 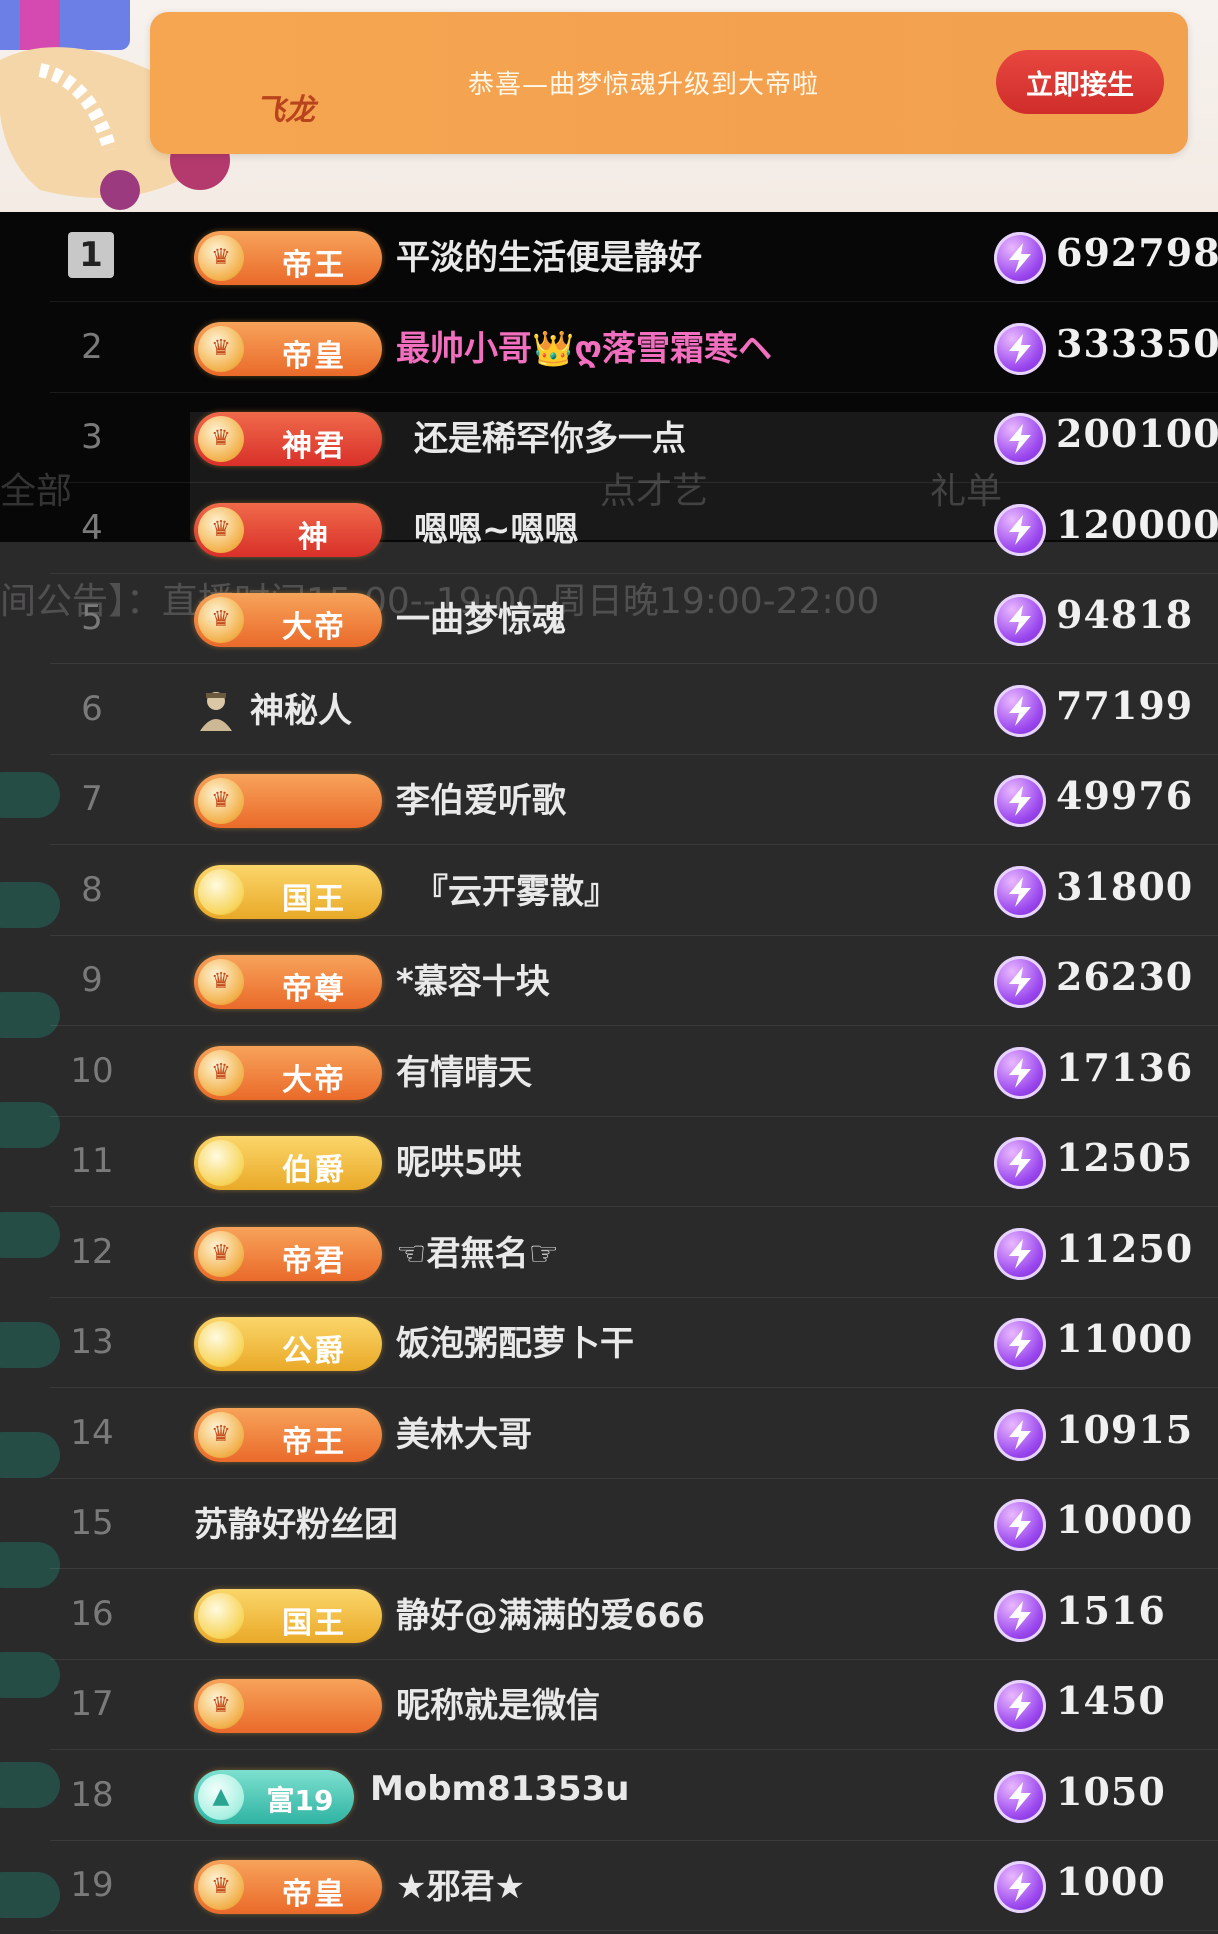 What do you see at coordinates (634, 1930) in the screenshot?
I see `row-divider` at bounding box center [634, 1930].